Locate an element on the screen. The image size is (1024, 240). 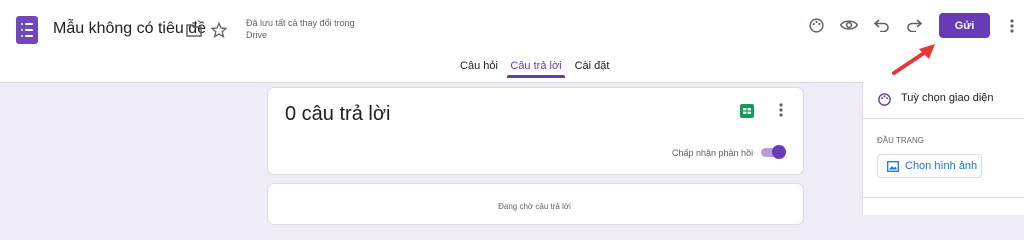
save-status: Đã lưu tất cả thay đổi trong Drive is located at coordinates (300, 29).